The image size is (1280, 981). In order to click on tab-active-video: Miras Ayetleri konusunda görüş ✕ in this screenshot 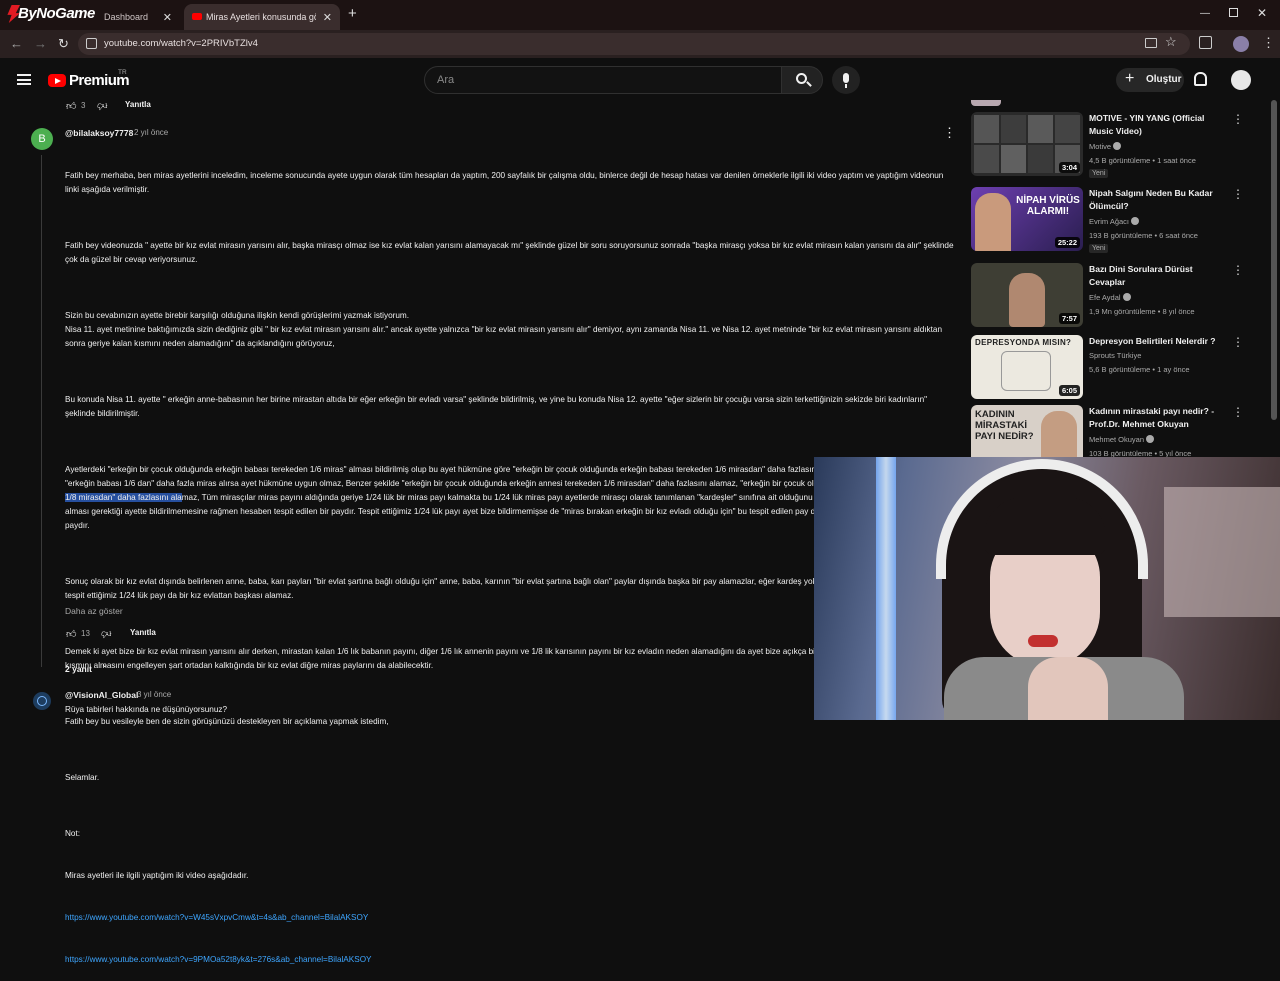, I will do `click(262, 17)`.